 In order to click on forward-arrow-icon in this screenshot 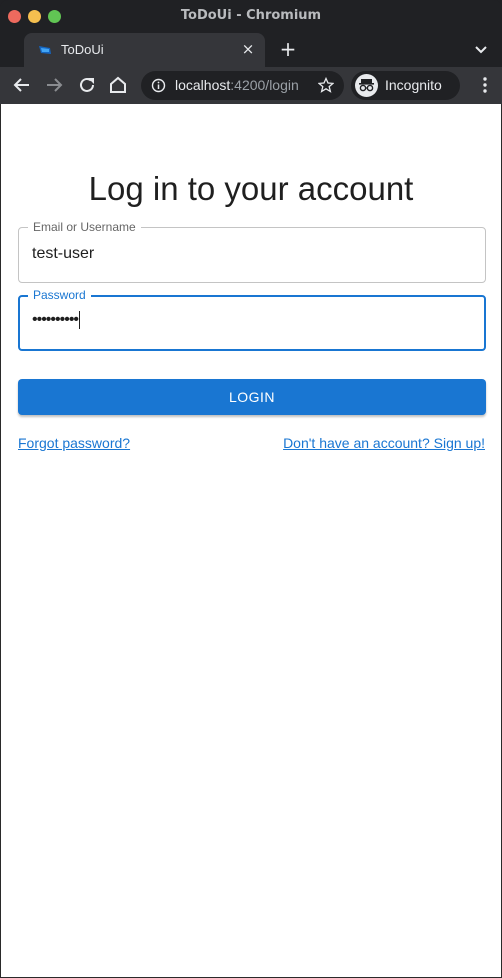, I will do `click(54, 85)`.